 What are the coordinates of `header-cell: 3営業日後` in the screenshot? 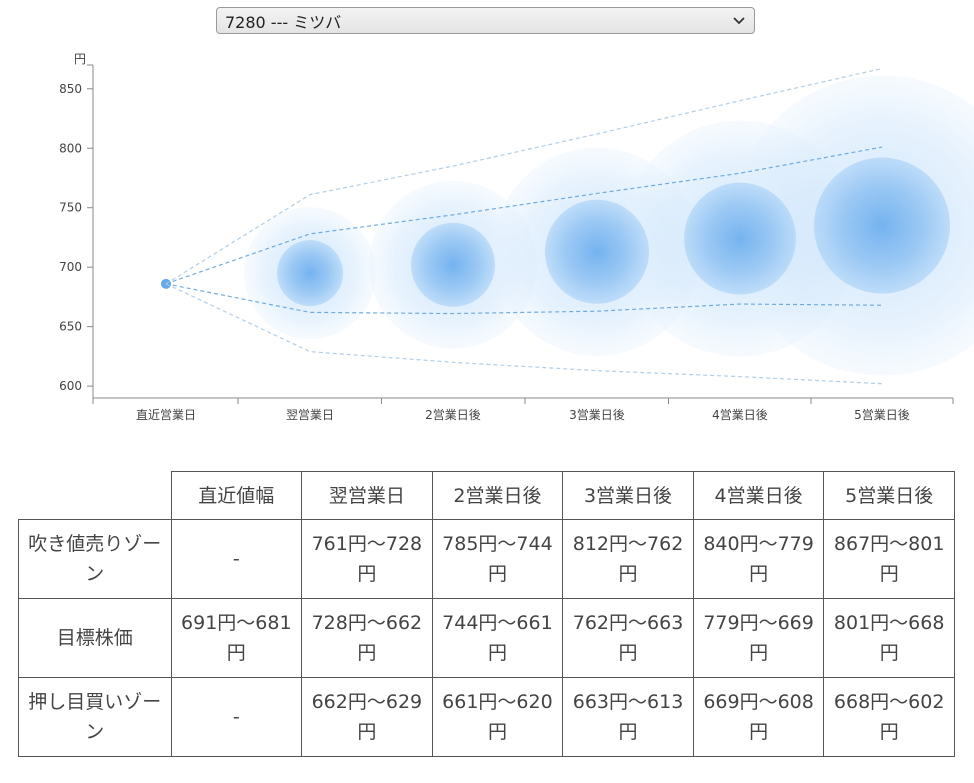 It's located at (628, 495).